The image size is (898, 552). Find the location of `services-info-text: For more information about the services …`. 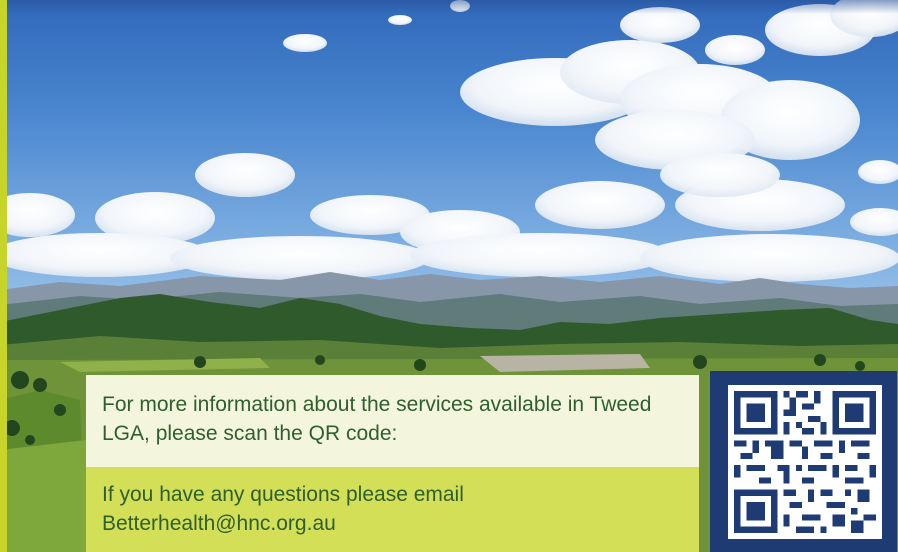

services-info-text: For more information about the services … is located at coordinates (377, 419).